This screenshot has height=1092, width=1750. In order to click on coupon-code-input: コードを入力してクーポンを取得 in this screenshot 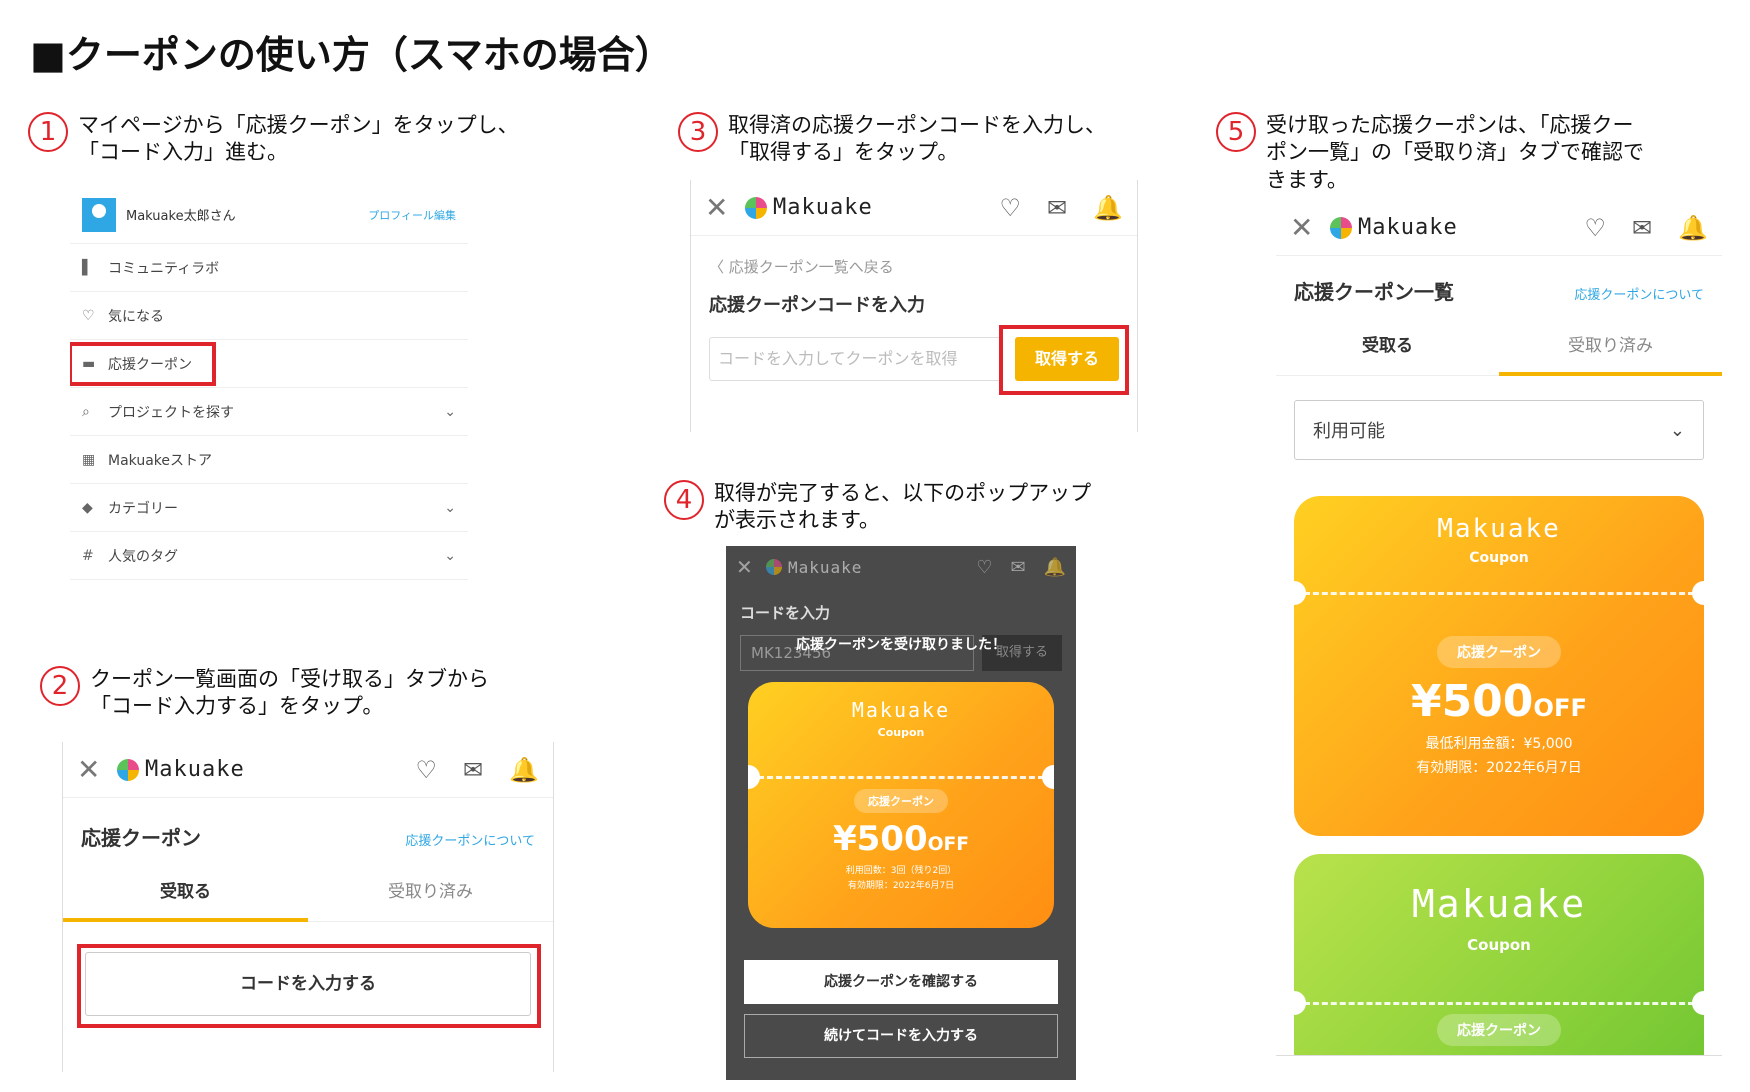, I will do `click(856, 359)`.